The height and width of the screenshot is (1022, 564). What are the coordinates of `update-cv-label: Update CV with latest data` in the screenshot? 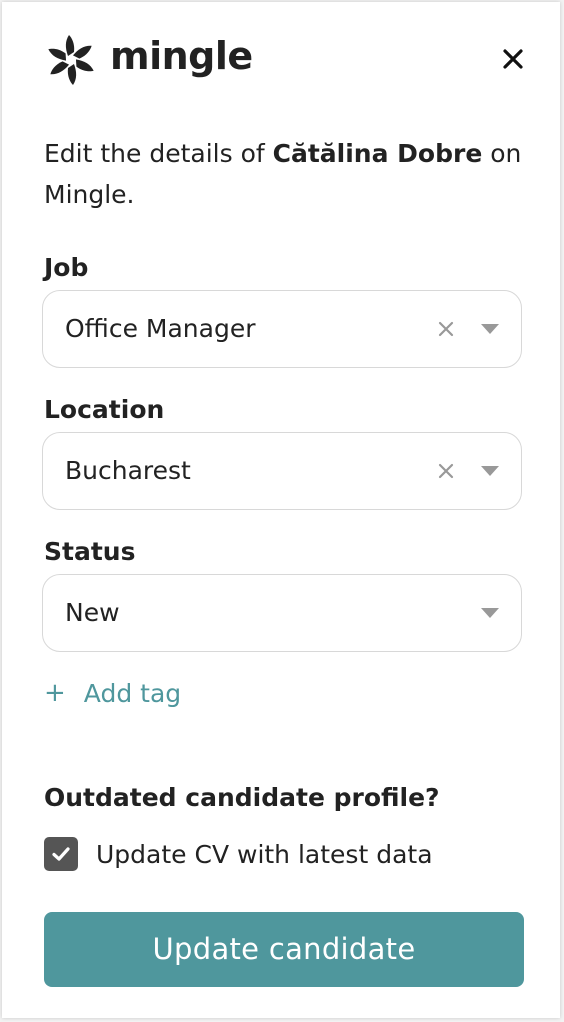 It's located at (264, 854).